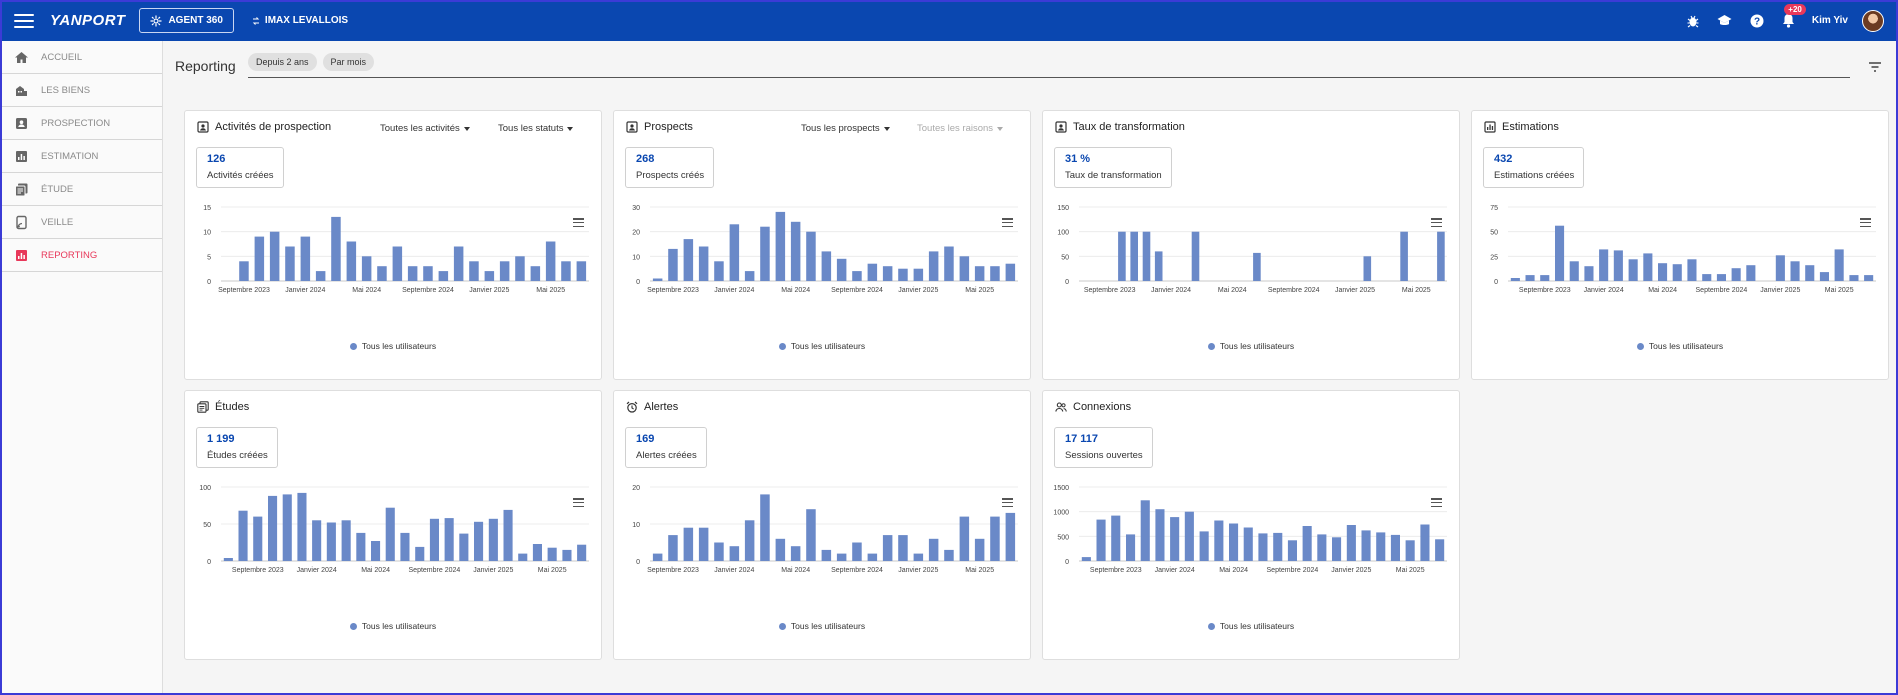 This screenshot has width=1898, height=695. What do you see at coordinates (186, 20) in the screenshot?
I see `agent-360-button: AGENT 360` at bounding box center [186, 20].